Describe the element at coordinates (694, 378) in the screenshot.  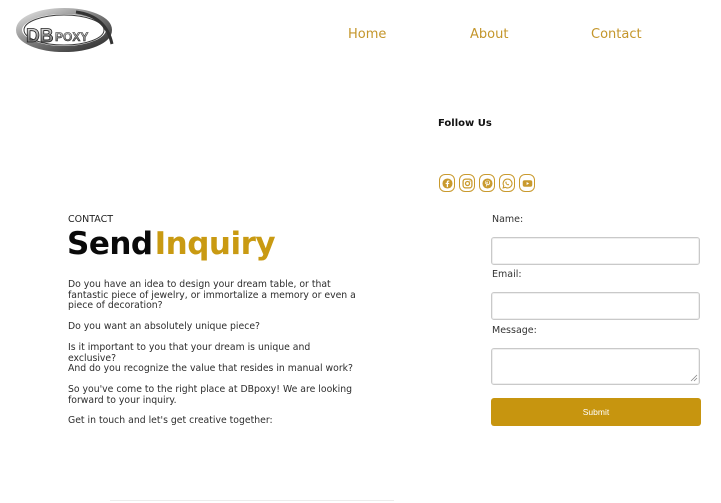
I see `resize-handle-icon` at that location.